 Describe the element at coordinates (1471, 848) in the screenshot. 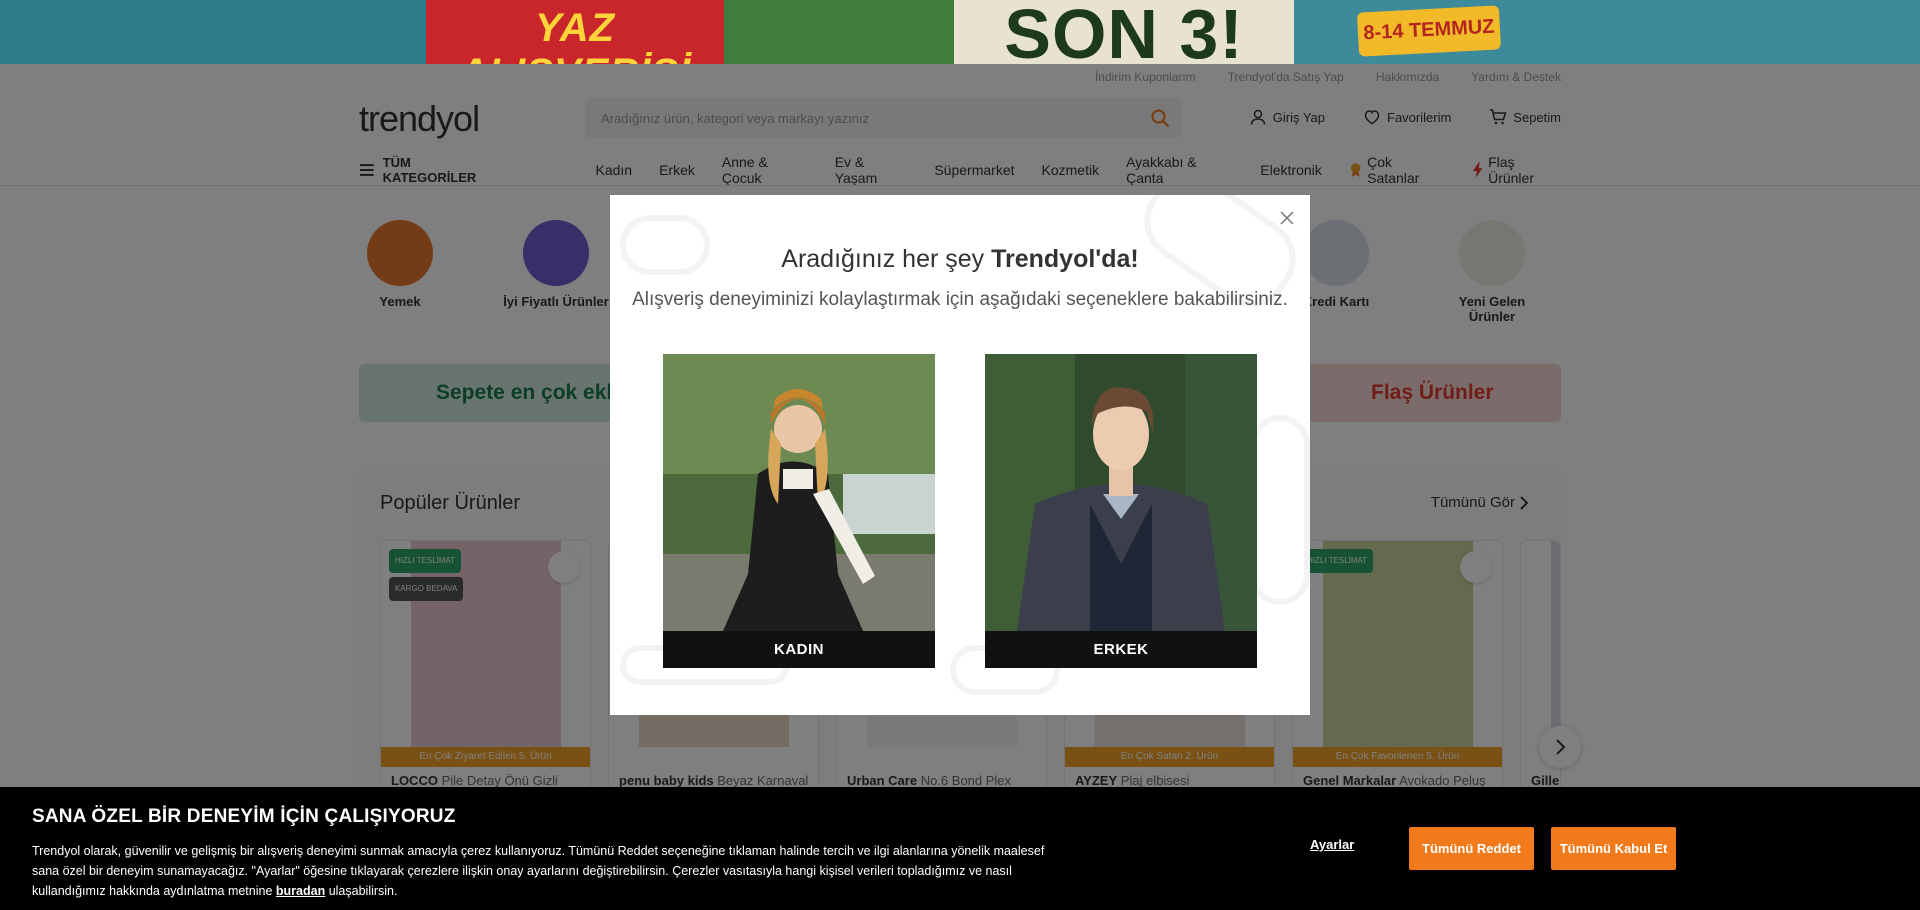

I see `reject-all-button: Tümünü Reddet` at that location.